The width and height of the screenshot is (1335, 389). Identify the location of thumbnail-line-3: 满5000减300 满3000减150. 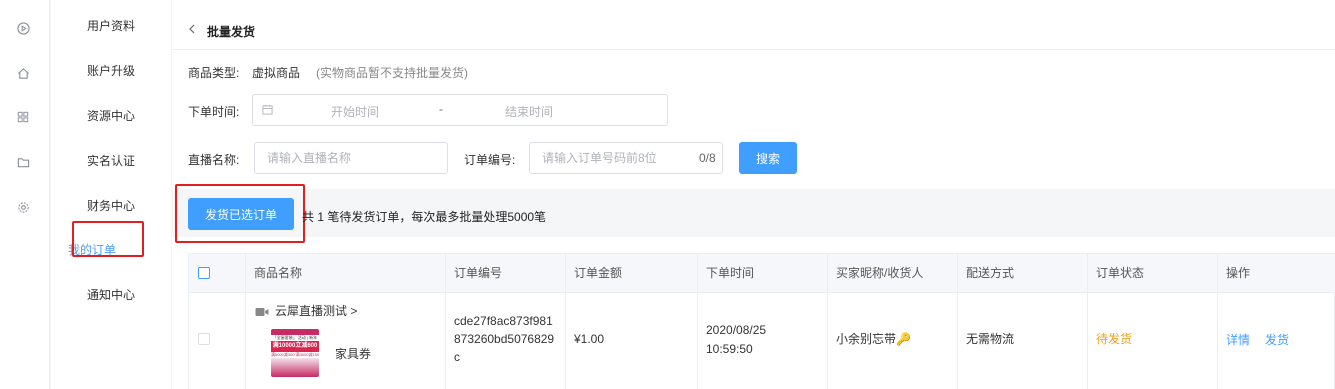
(295, 354).